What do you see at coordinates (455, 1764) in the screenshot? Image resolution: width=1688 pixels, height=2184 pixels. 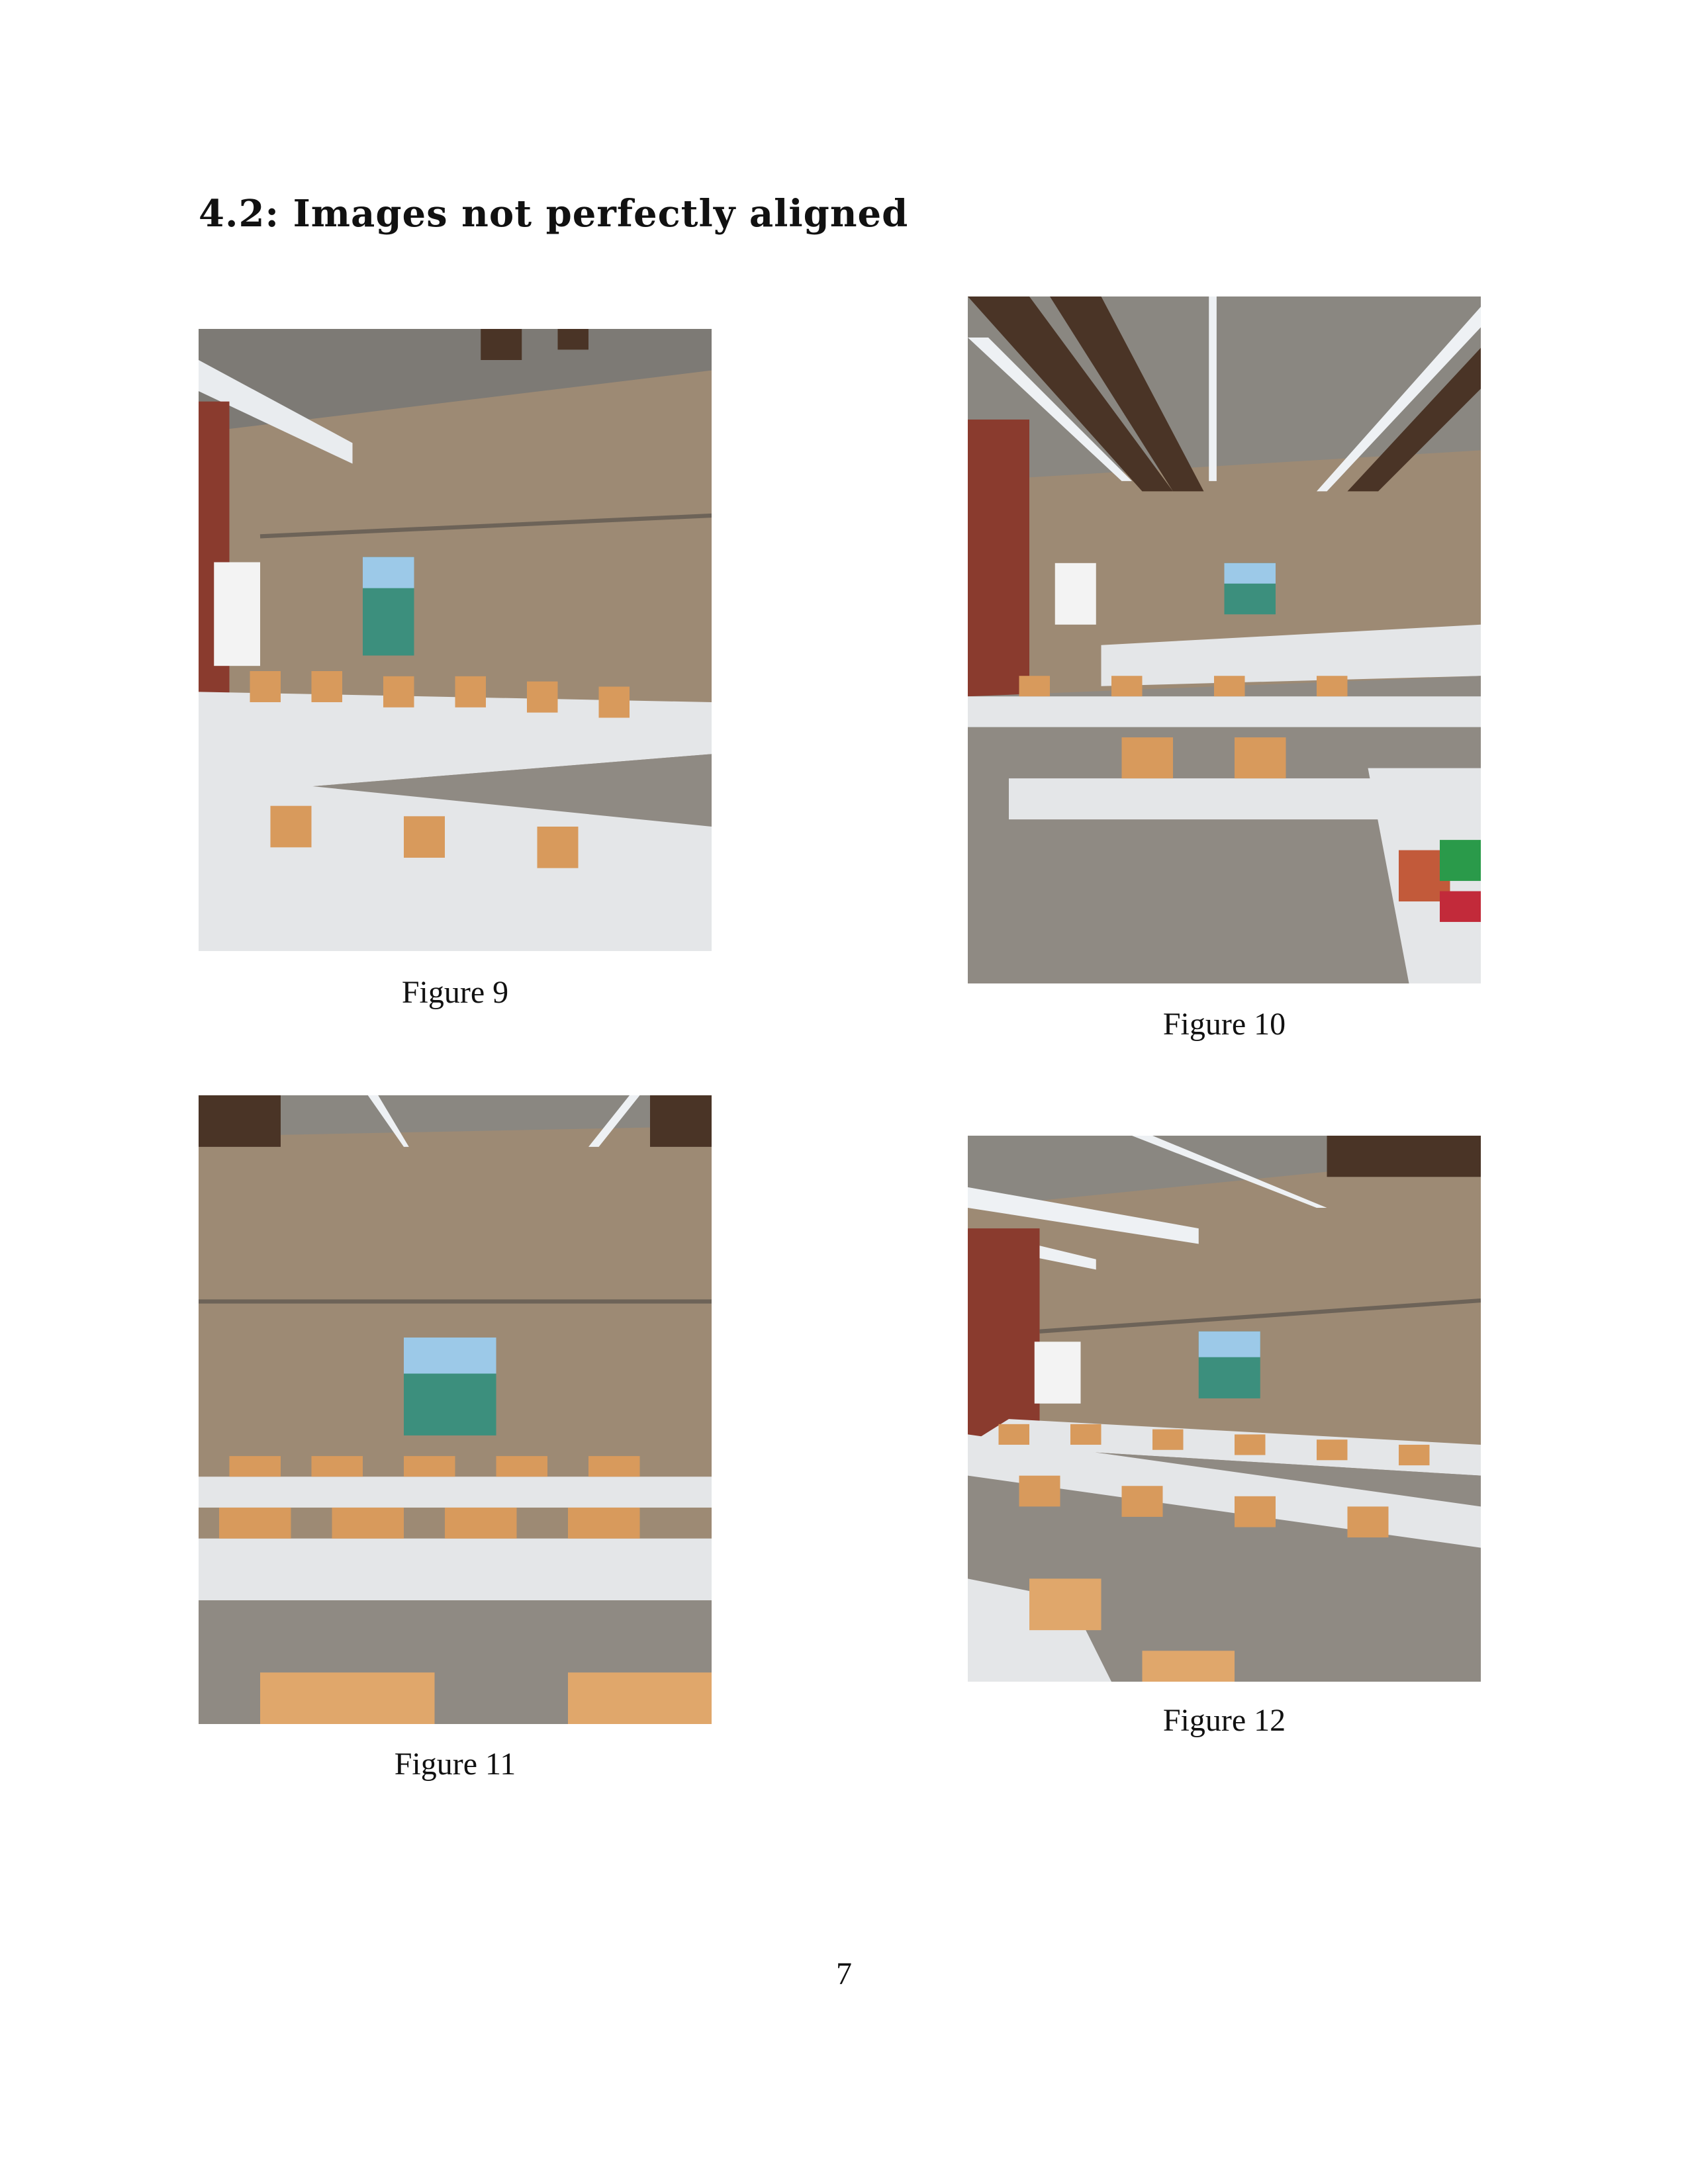 I see `figure-11-caption: Figure 11` at bounding box center [455, 1764].